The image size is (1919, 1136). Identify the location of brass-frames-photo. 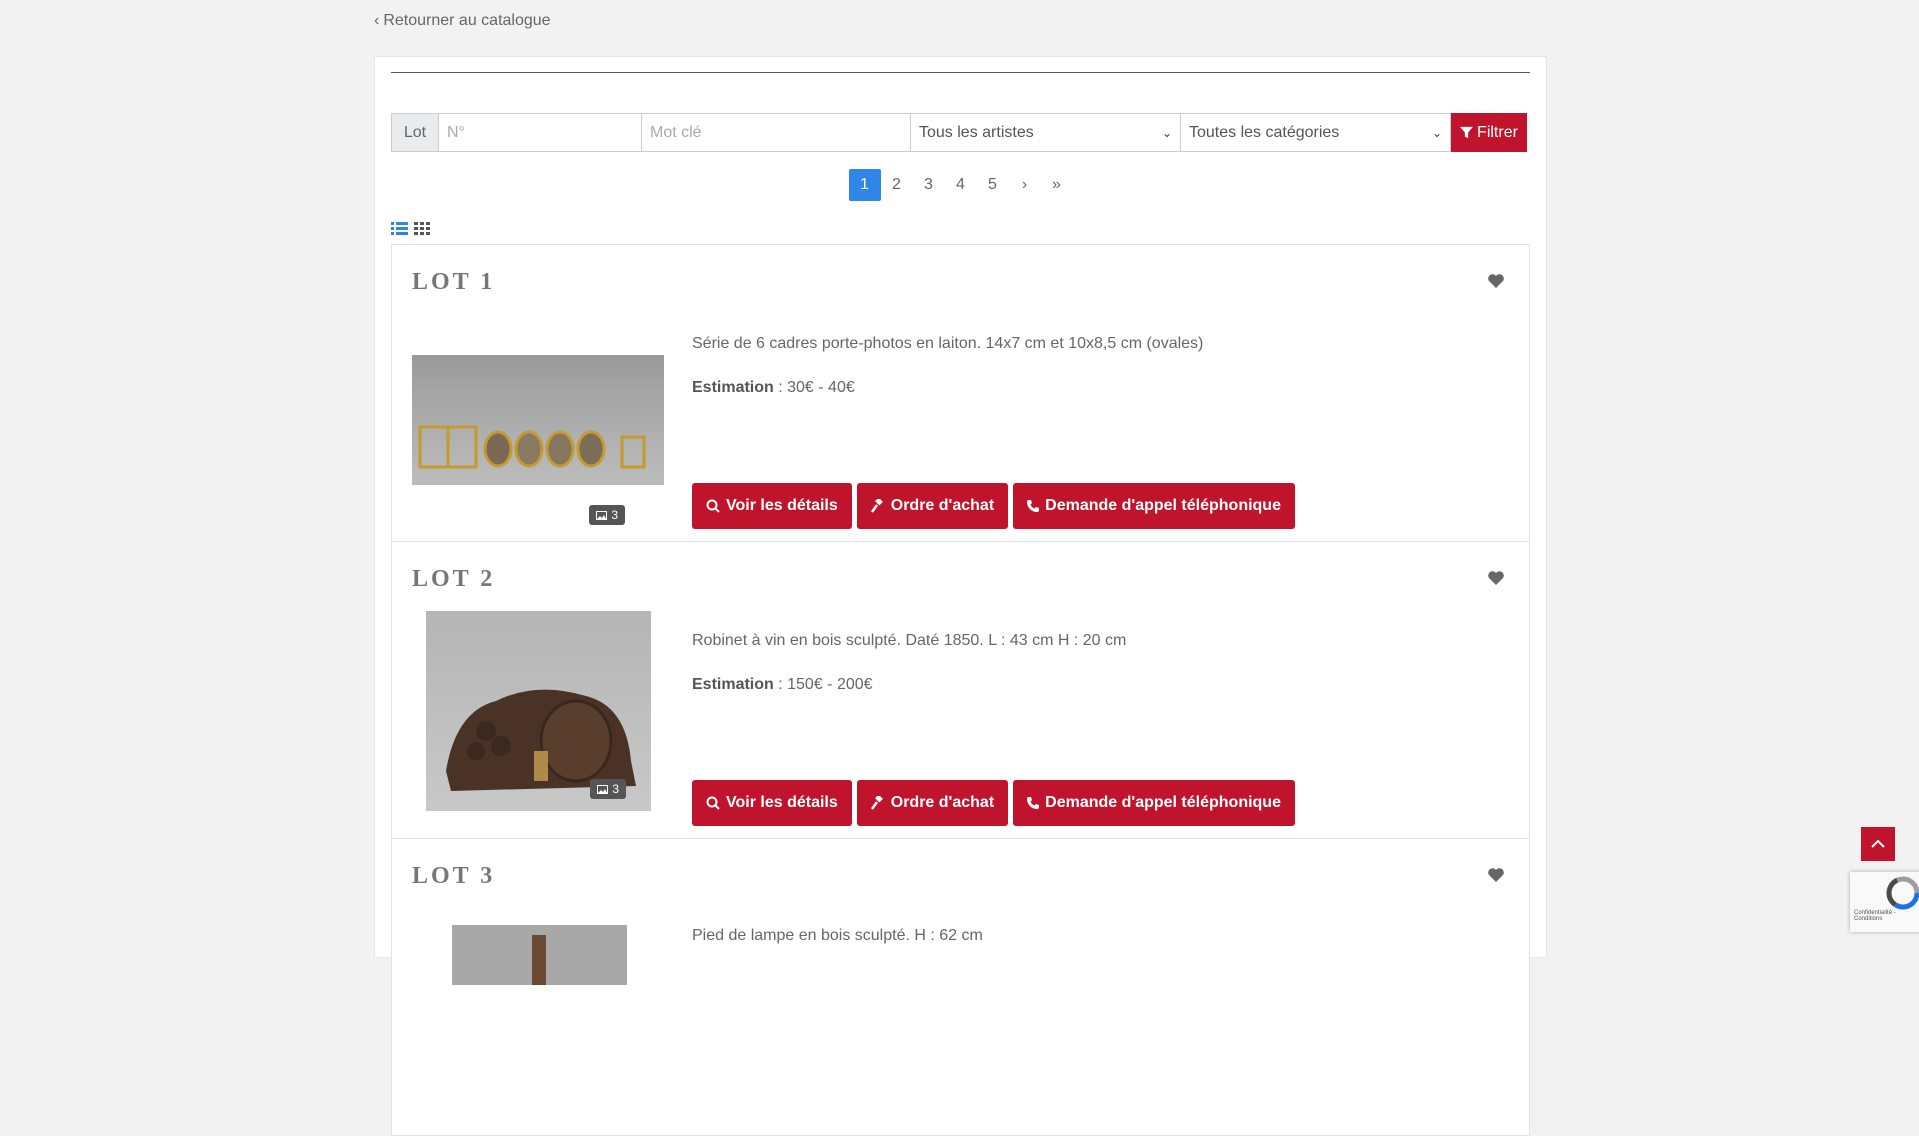
(538, 420).